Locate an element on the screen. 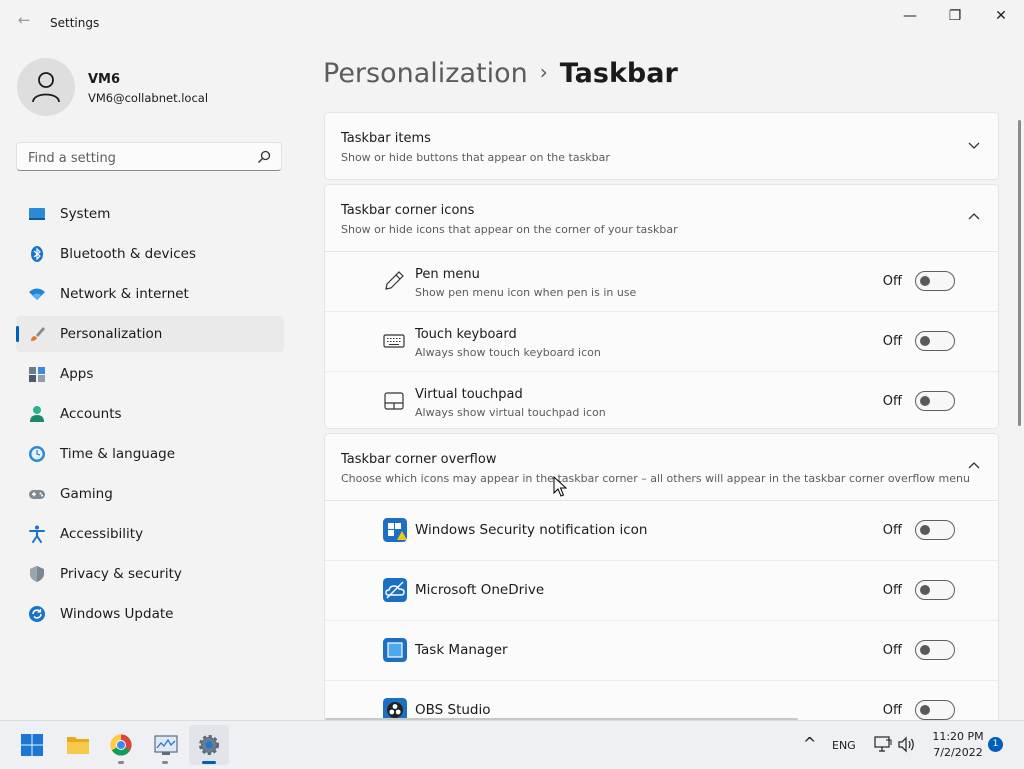 Image resolution: width=1024 pixels, height=769 pixels. user-icon is located at coordinates (46, 87).